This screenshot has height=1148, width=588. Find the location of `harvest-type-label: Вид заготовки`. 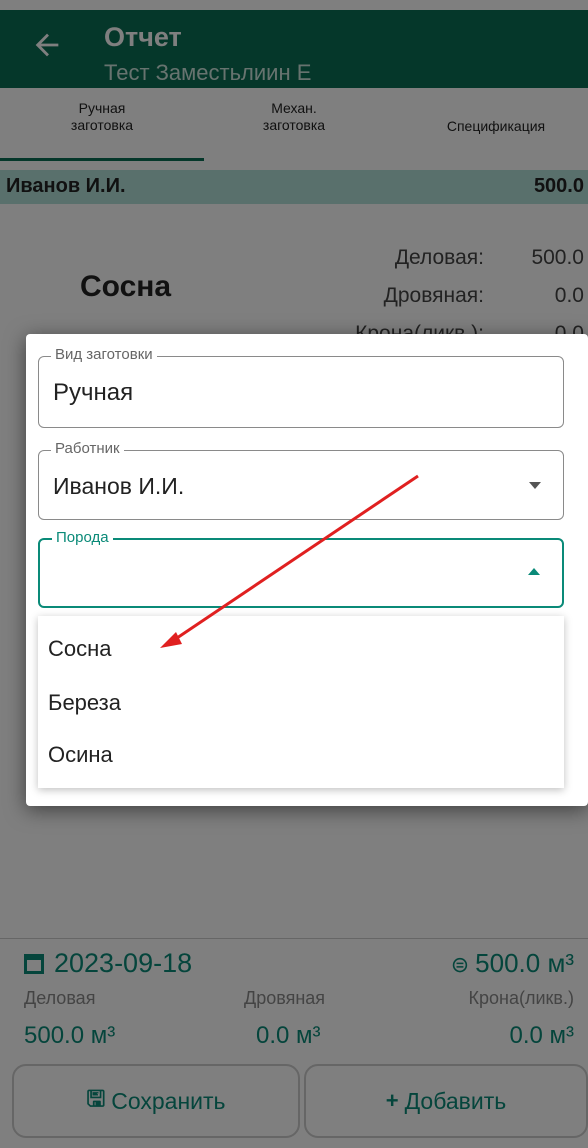

harvest-type-label: Вид заготовки is located at coordinates (104, 354).